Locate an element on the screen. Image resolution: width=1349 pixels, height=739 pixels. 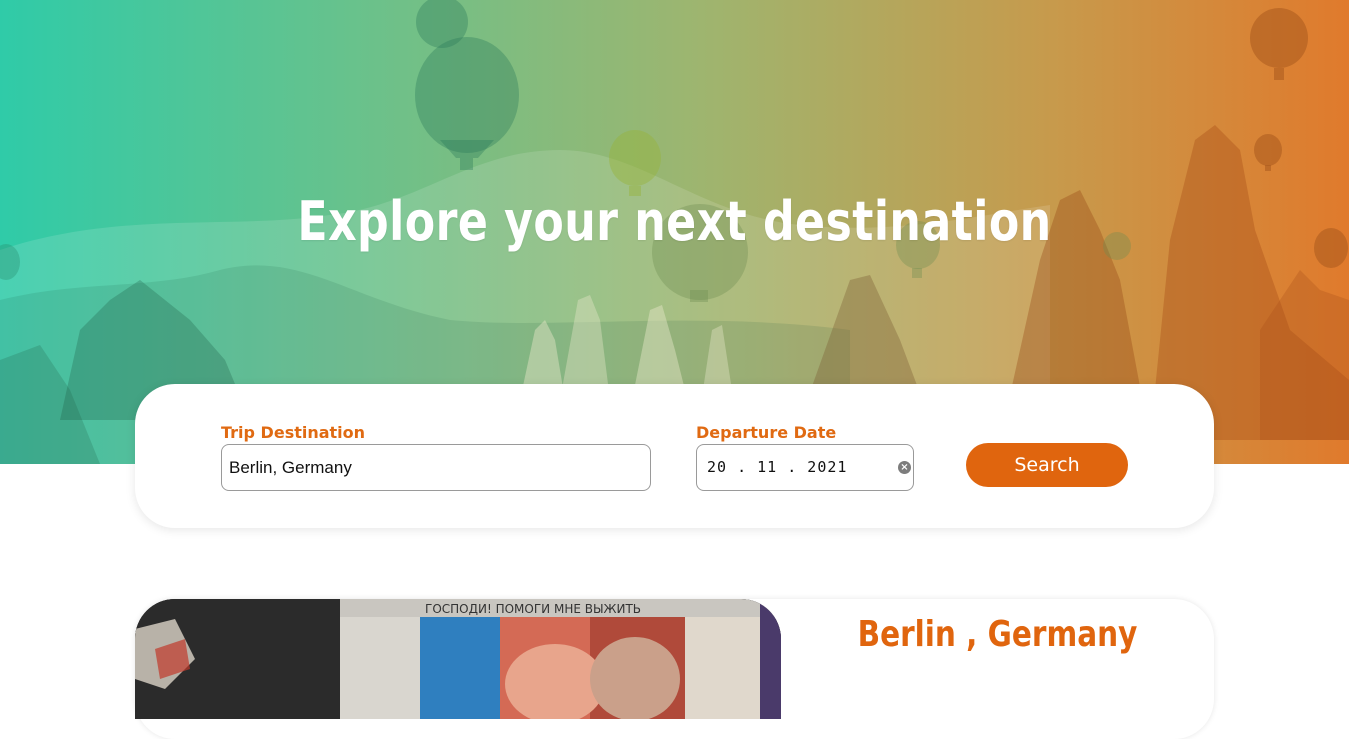
mural-caption: ГОСПОДИ! ПОМОГИ МНЕ ВЫЖИТЬ is located at coordinates (533, 609).